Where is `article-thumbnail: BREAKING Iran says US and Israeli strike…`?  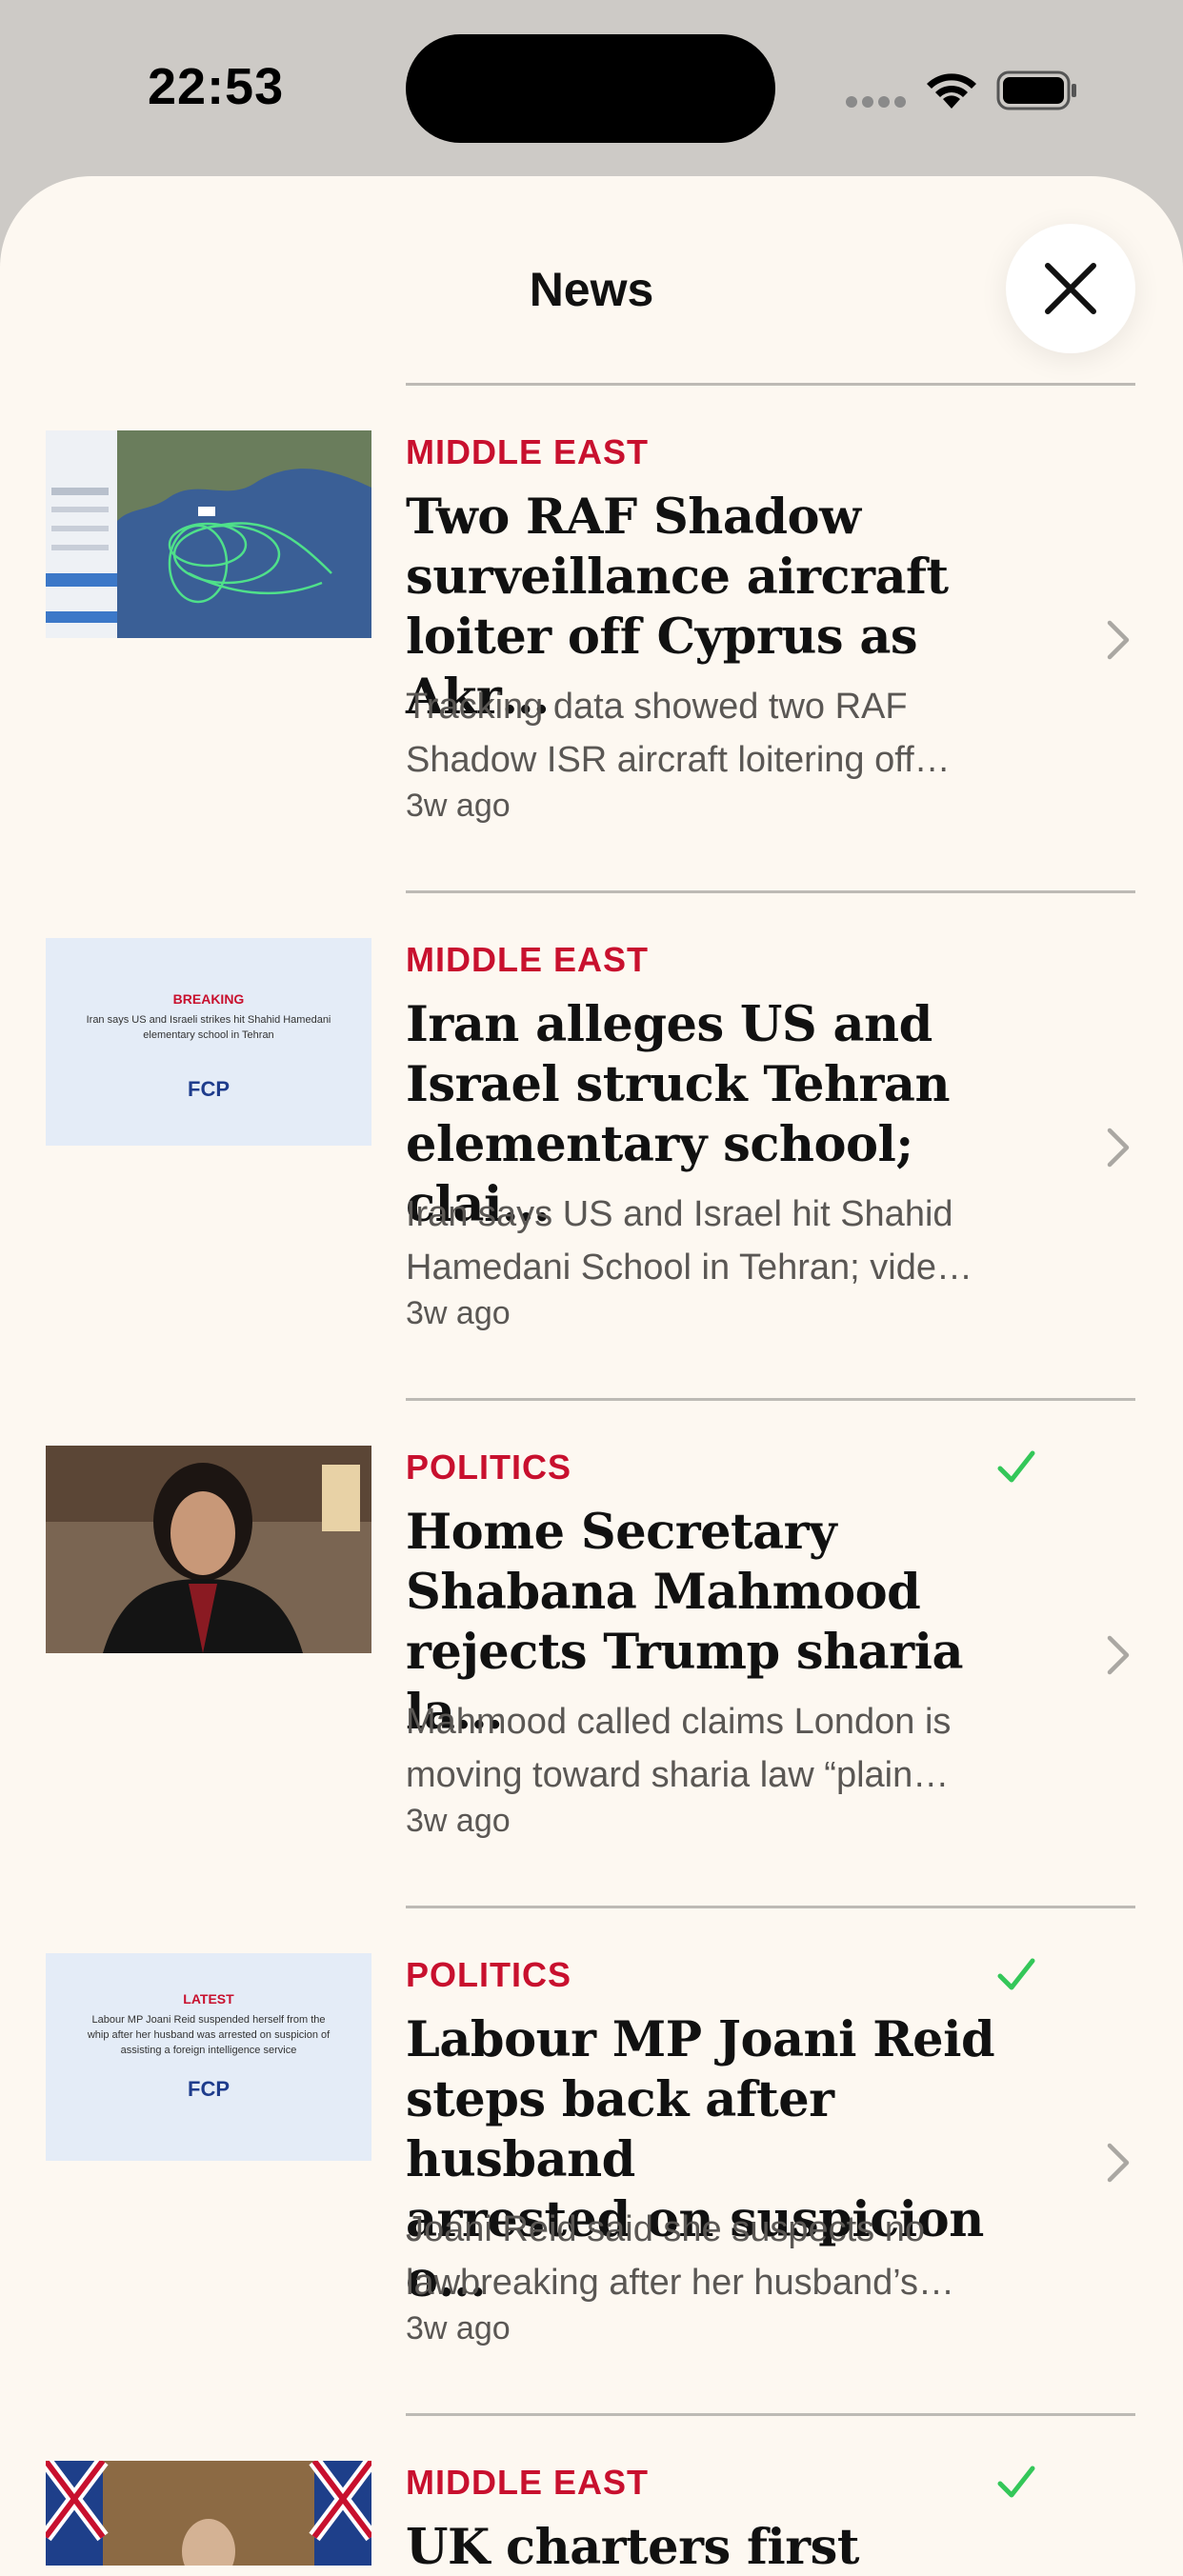
article-thumbnail: BREAKING Iran says US and Israeli strike… is located at coordinates (209, 1042).